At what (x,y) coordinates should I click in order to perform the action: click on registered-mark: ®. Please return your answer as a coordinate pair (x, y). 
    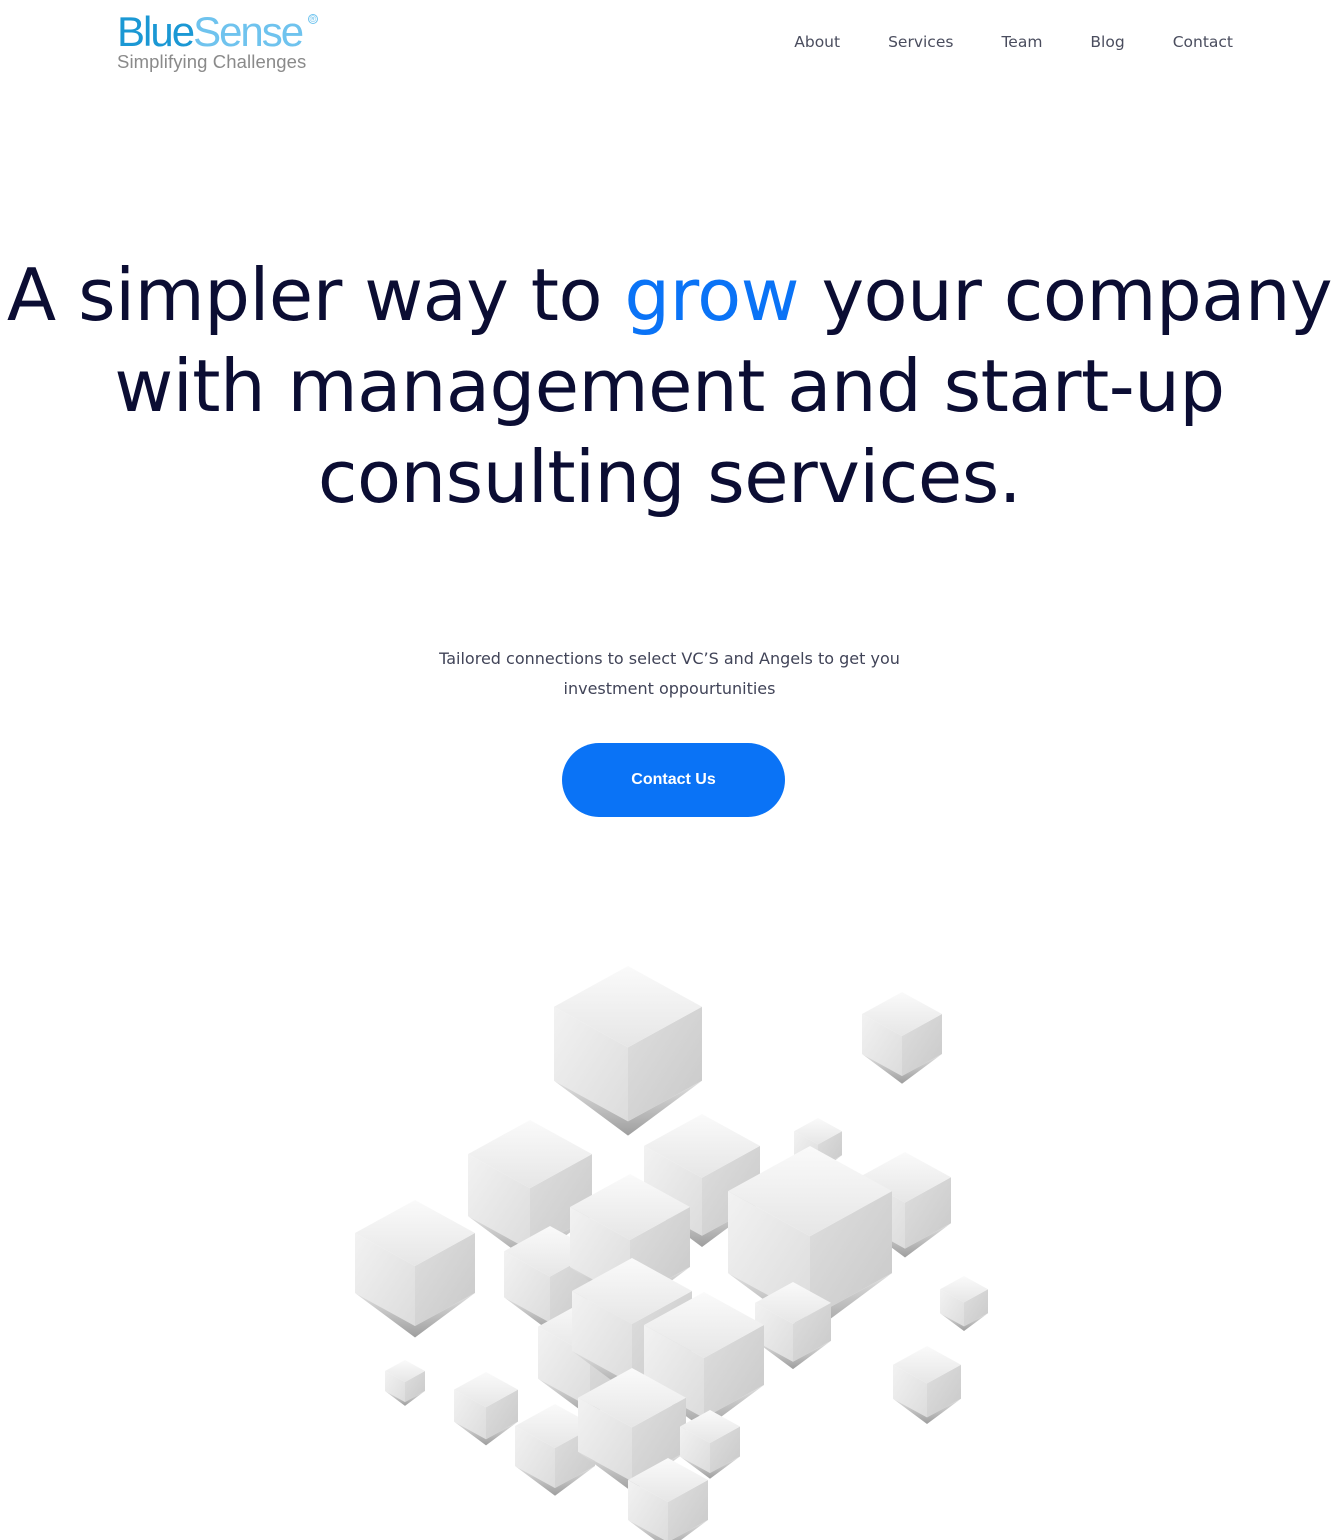
    Looking at the image, I should click on (313, 19).